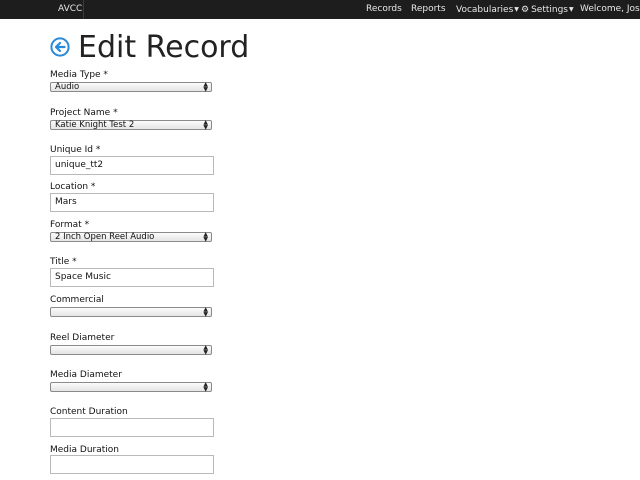  Describe the element at coordinates (75, 150) in the screenshot. I see `unique-id-label: Unique Id *` at that location.